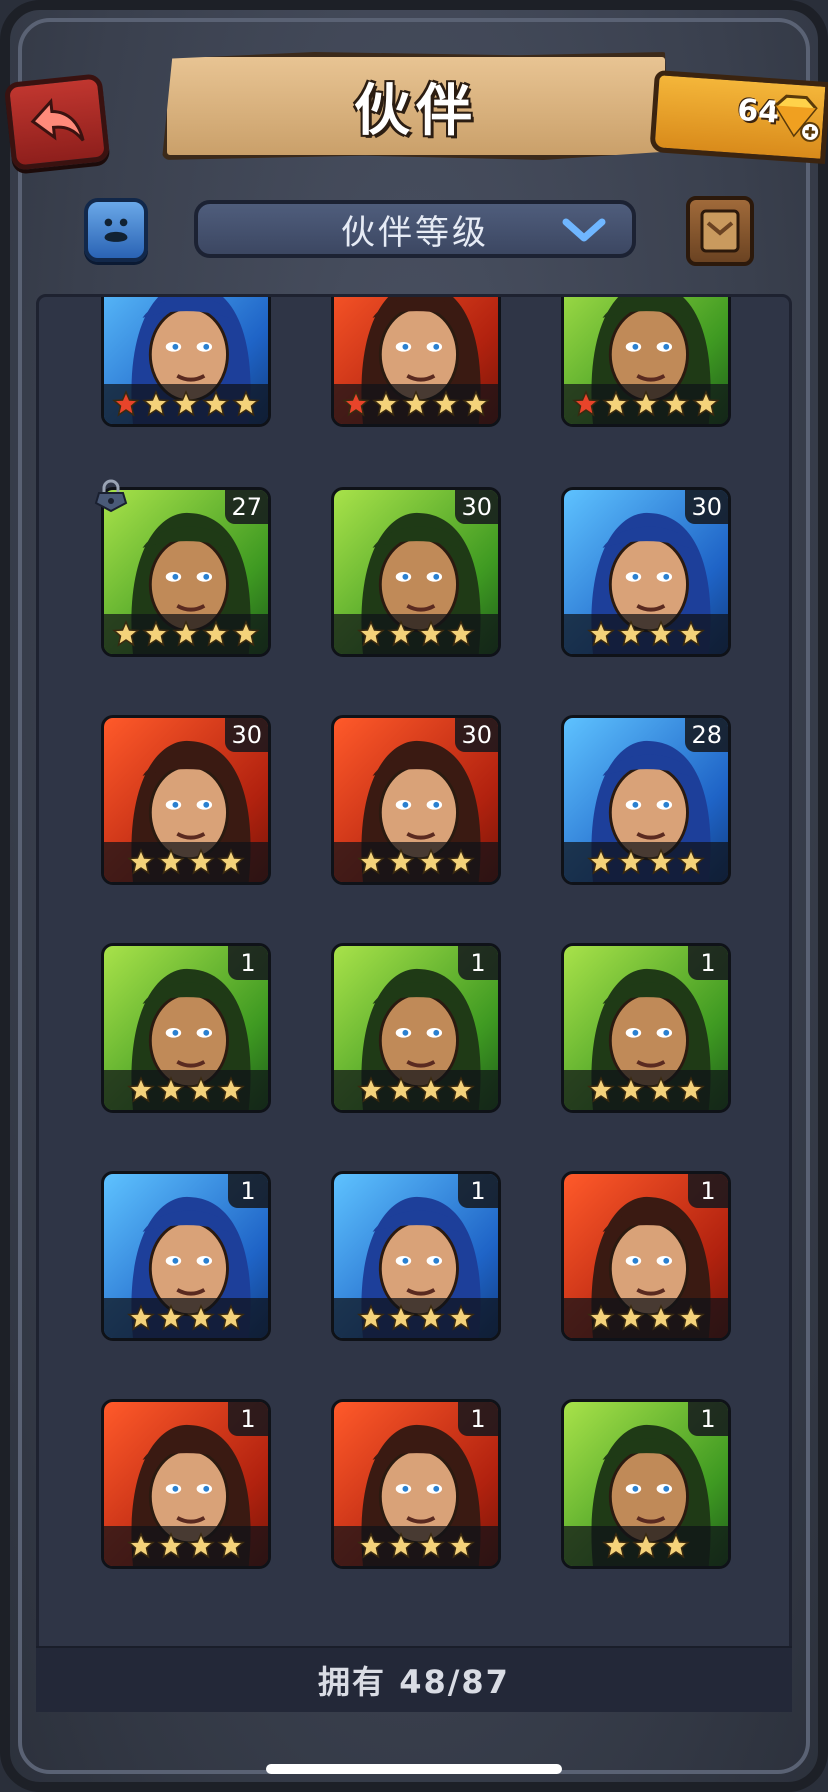 The image size is (828, 1792). Describe the element at coordinates (414, 1682) in the screenshot. I see `owned-count: 拥有 48/87` at that location.